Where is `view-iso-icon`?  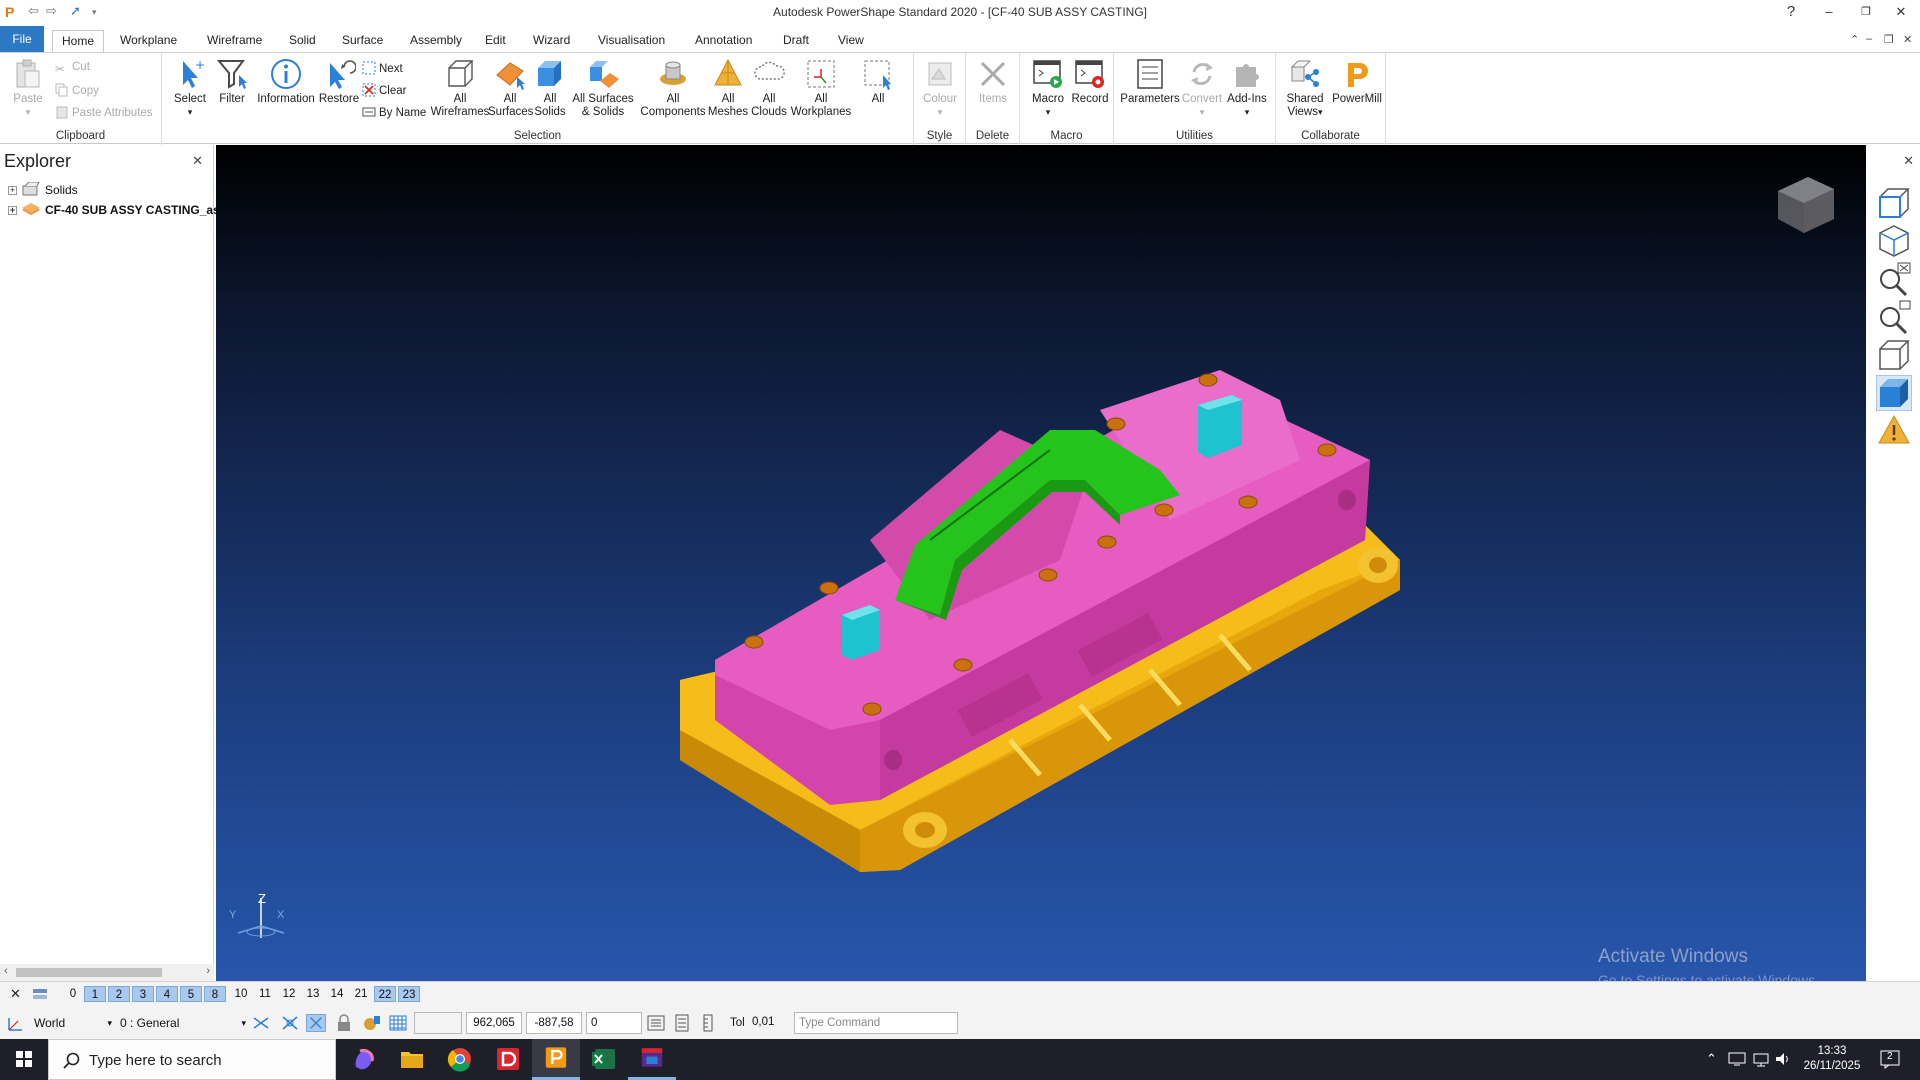
view-iso-icon is located at coordinates (1894, 203).